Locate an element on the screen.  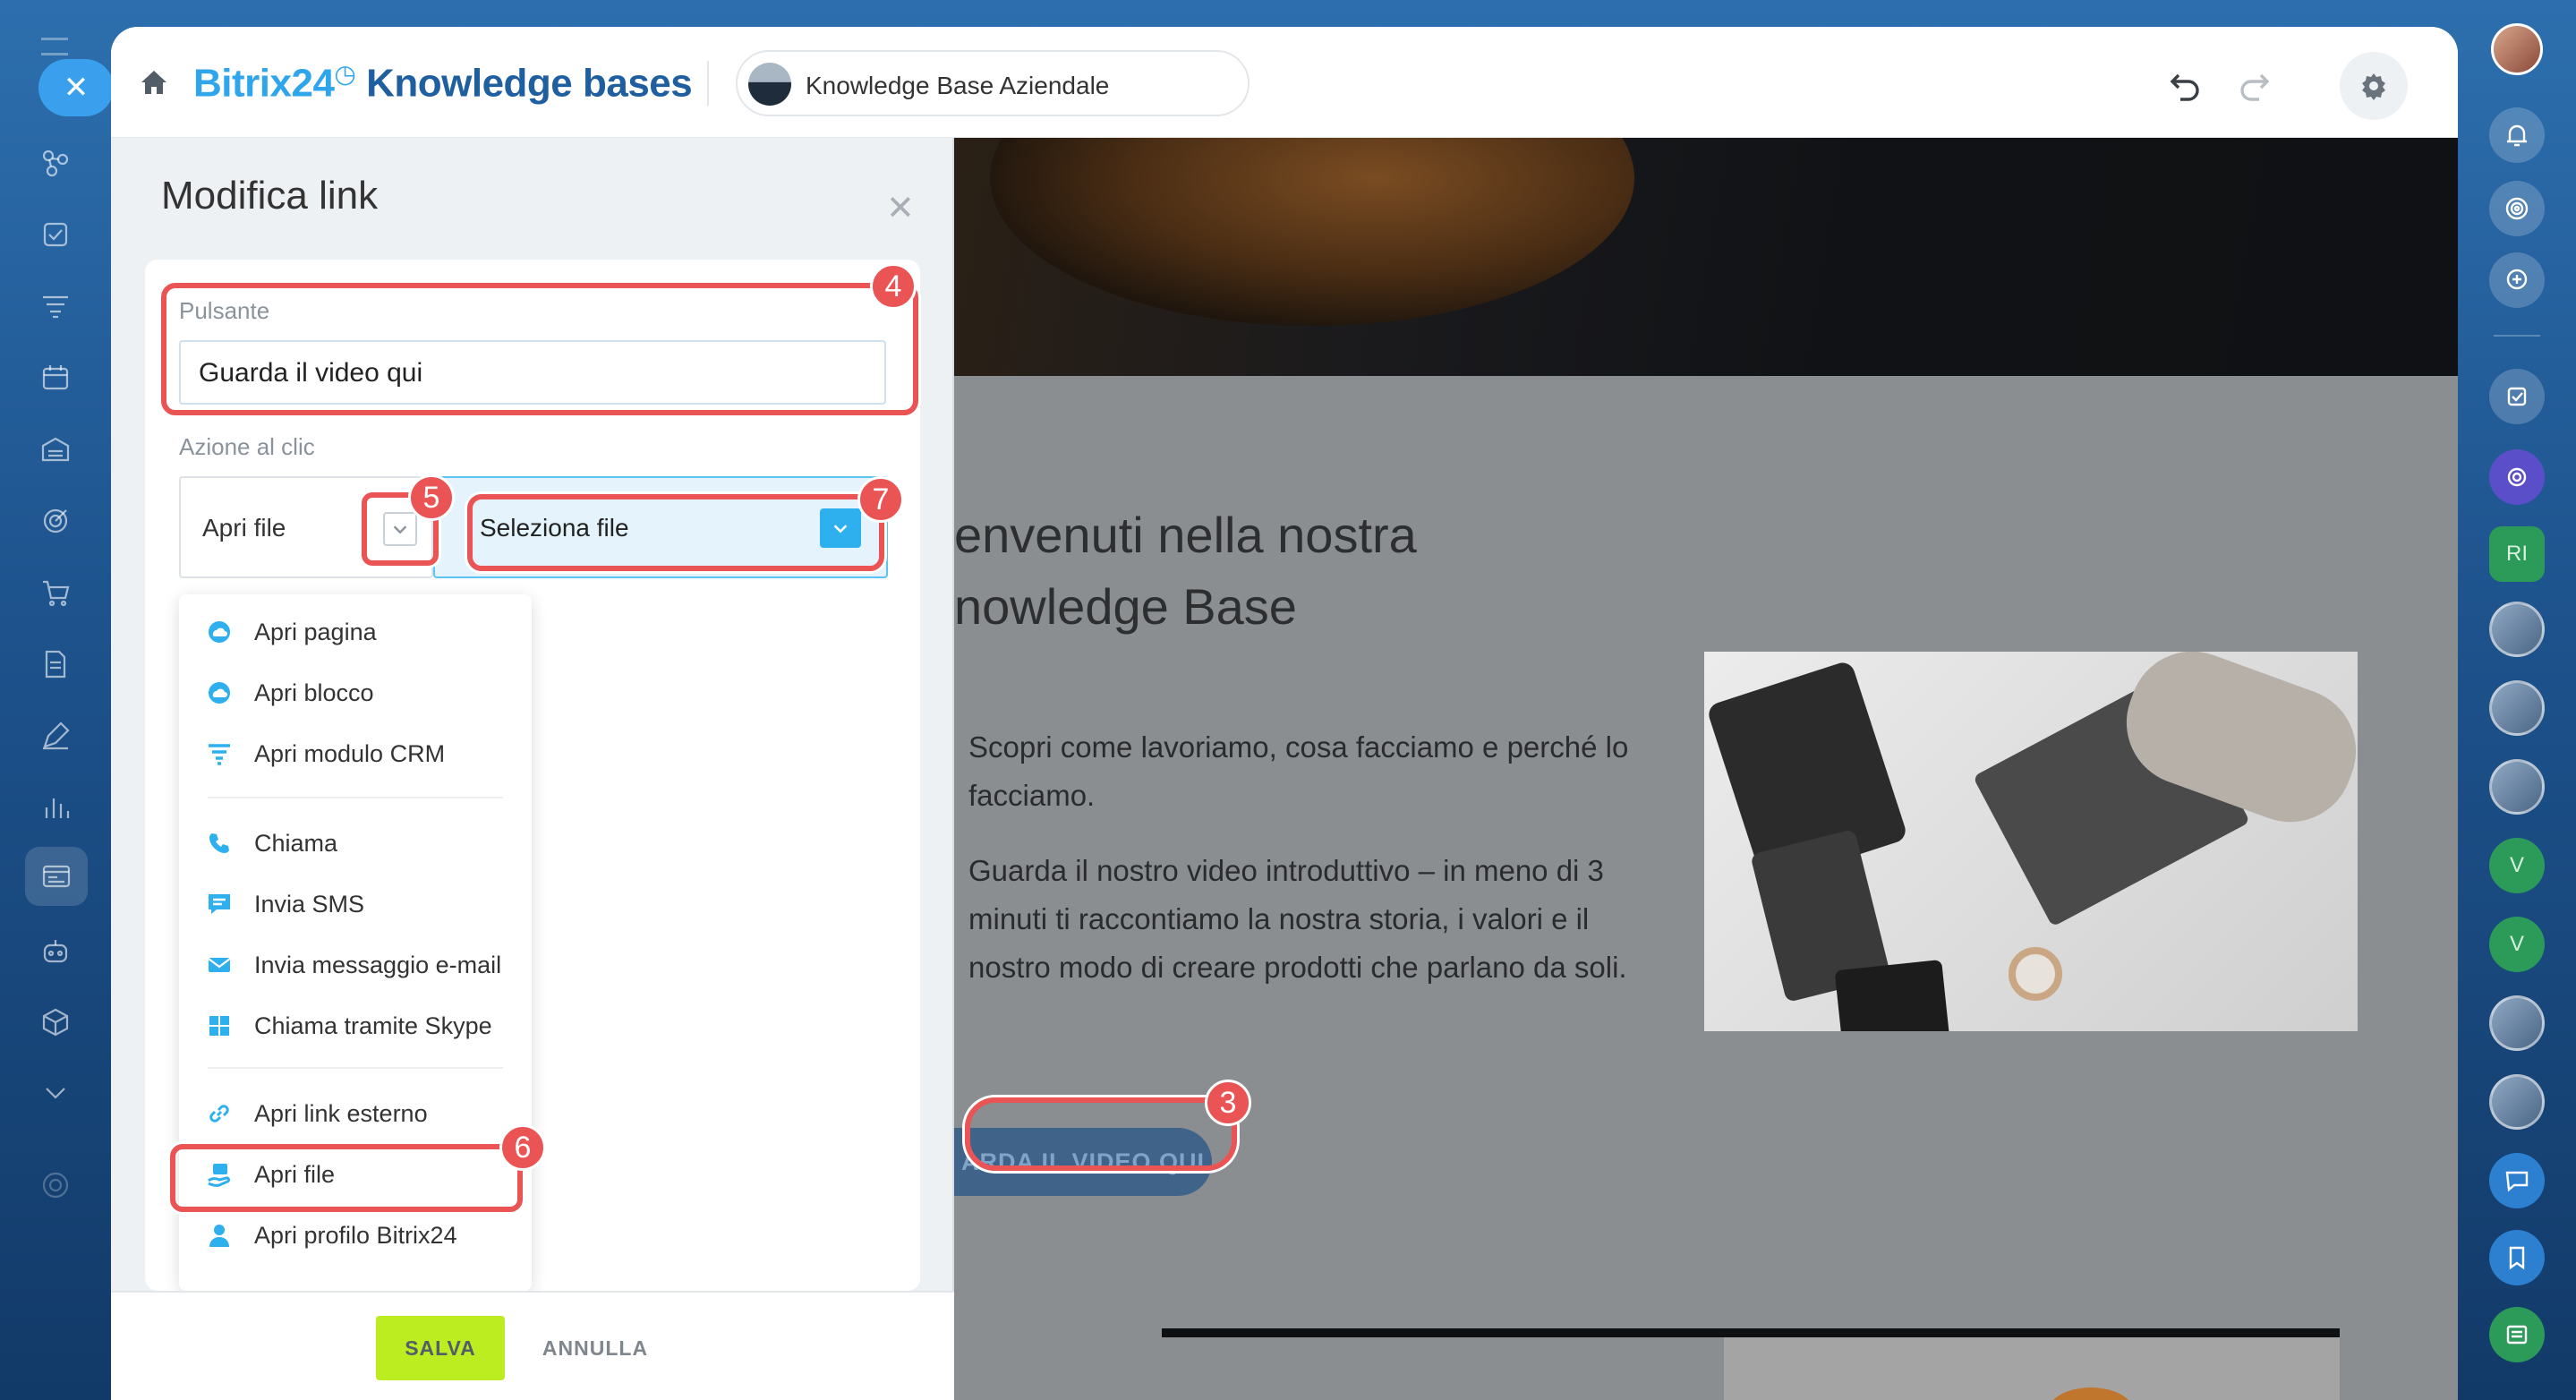
bell-icon is located at coordinates (2517, 135).